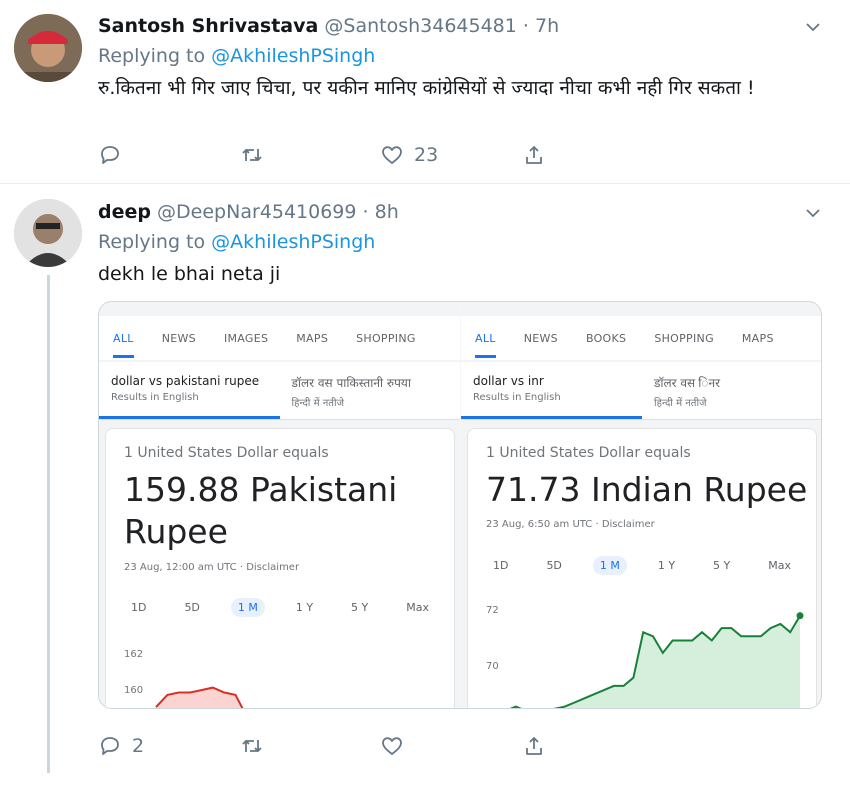  I want to click on search-tabs: ALL NEWS IMAGES MAPS SHOPPING, so click(279, 338).